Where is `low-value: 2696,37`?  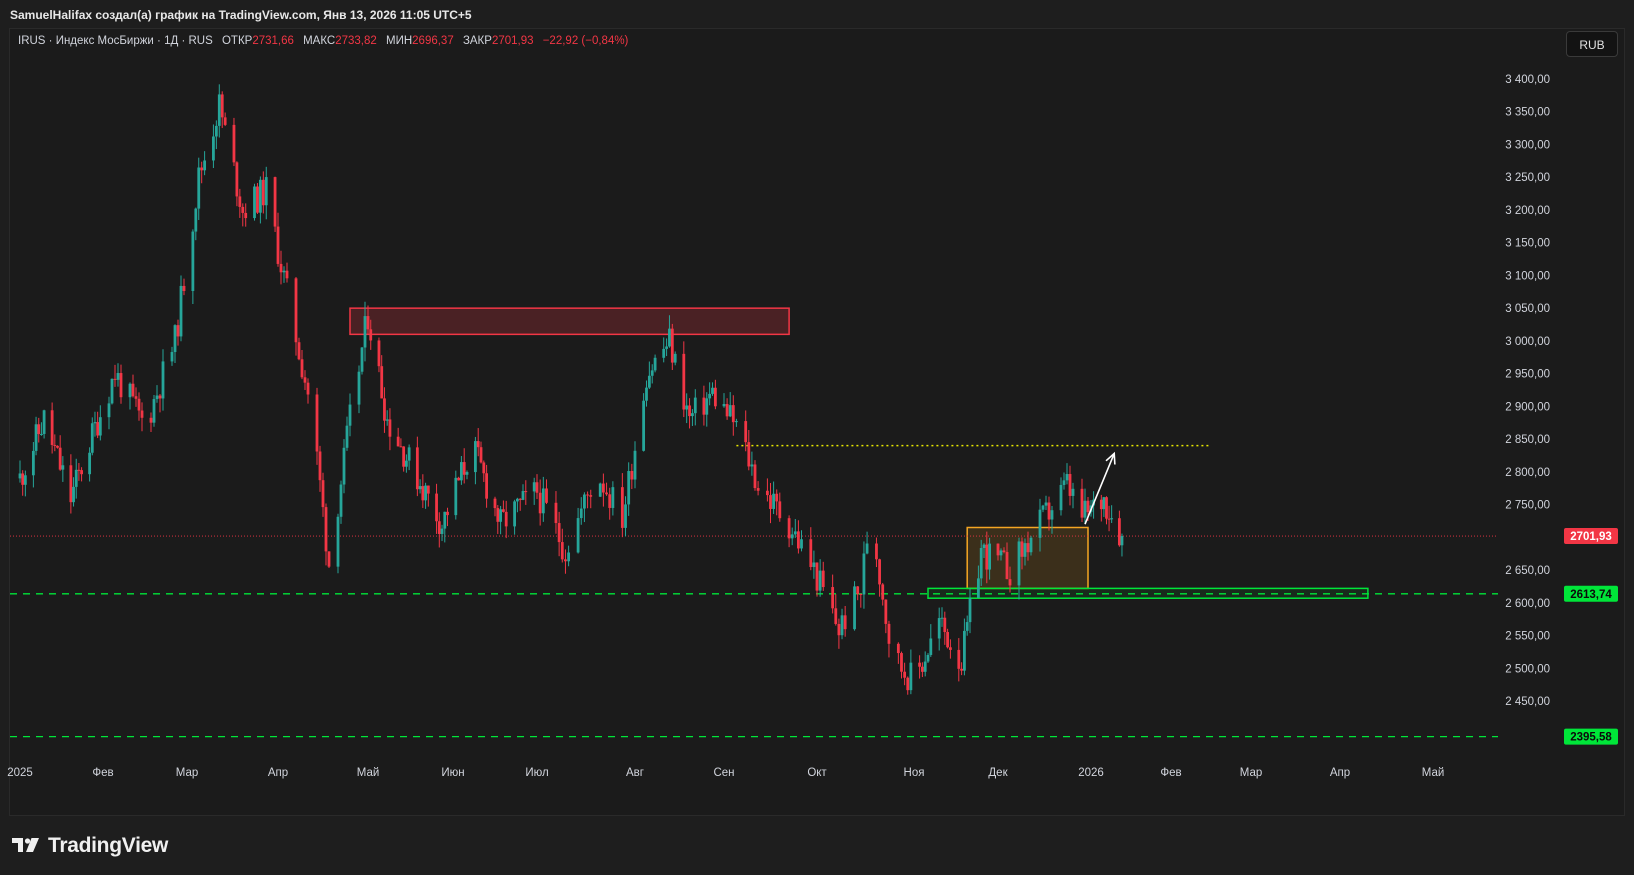 low-value: 2696,37 is located at coordinates (433, 41).